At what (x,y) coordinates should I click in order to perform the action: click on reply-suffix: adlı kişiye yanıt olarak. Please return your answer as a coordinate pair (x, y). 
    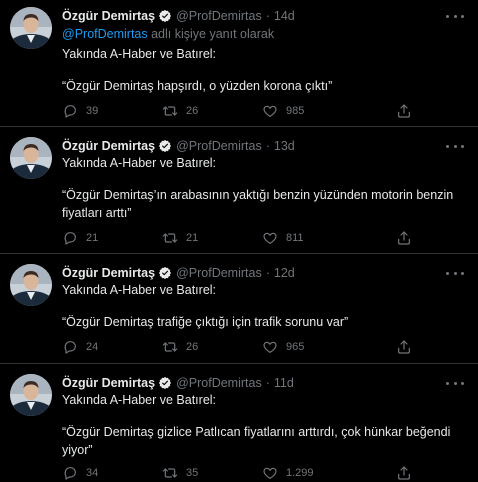
    Looking at the image, I should click on (211, 34).